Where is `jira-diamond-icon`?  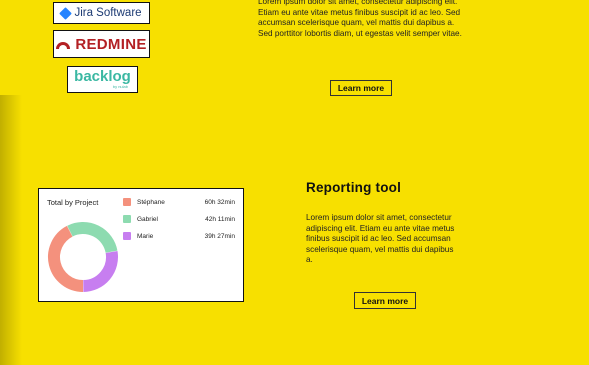 jira-diamond-icon is located at coordinates (66, 13).